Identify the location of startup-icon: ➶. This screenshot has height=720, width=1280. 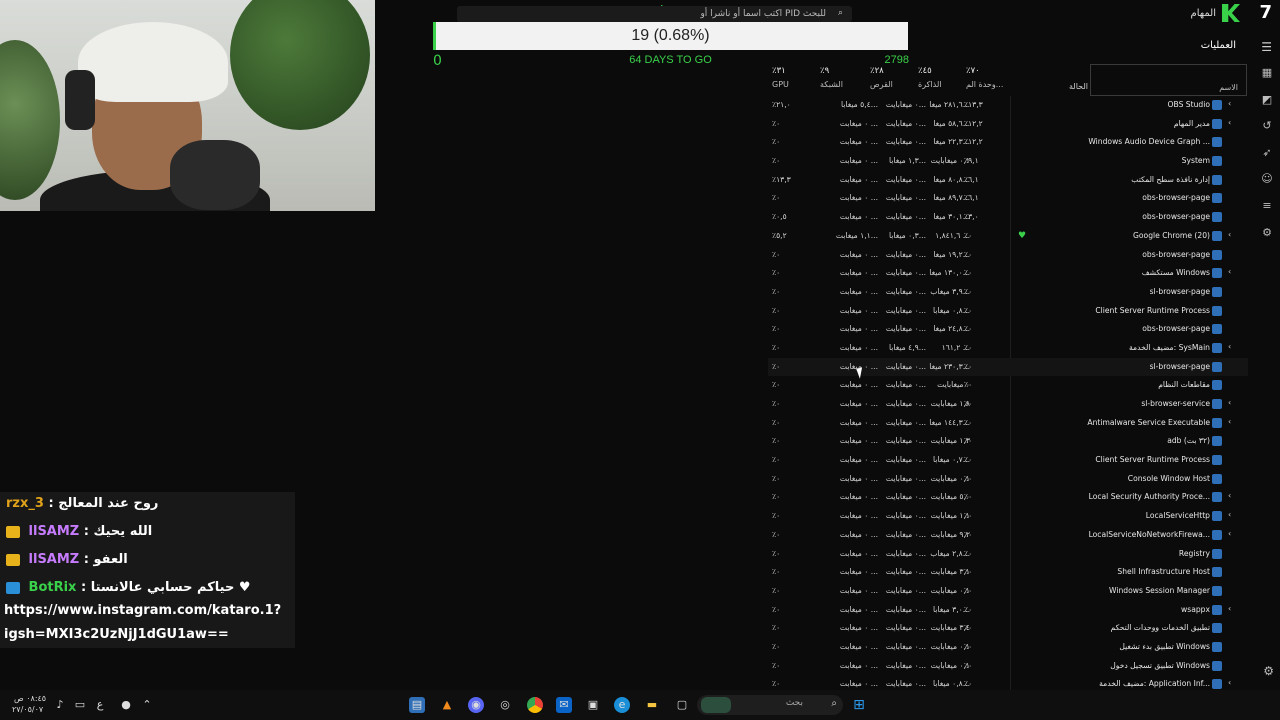
(1267, 153).